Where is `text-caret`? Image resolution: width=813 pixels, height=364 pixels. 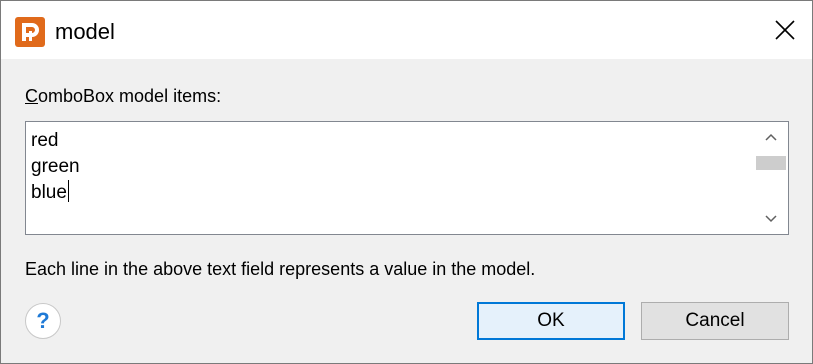
text-caret is located at coordinates (68, 191).